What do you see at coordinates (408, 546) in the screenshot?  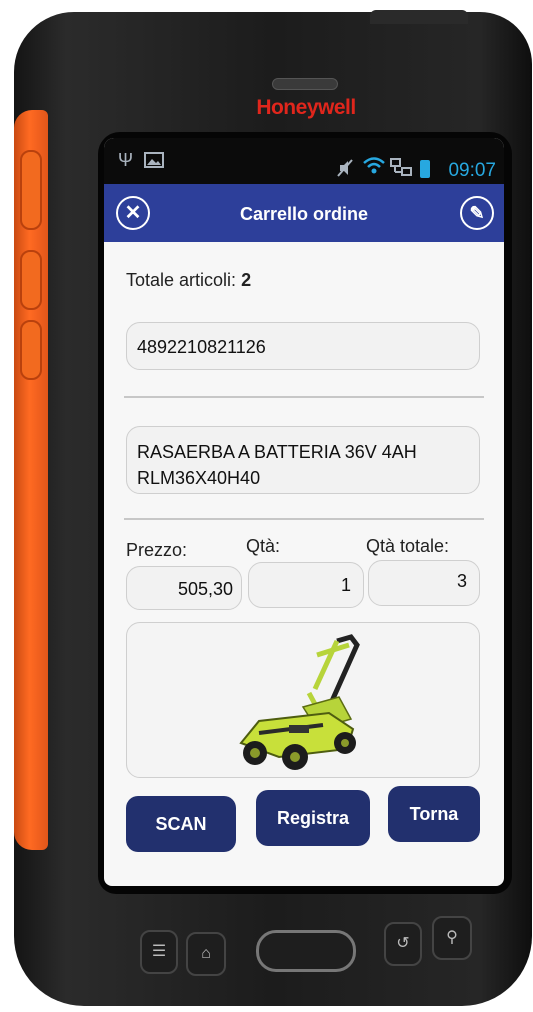 I see `qty-total-label: Qtà totale:` at bounding box center [408, 546].